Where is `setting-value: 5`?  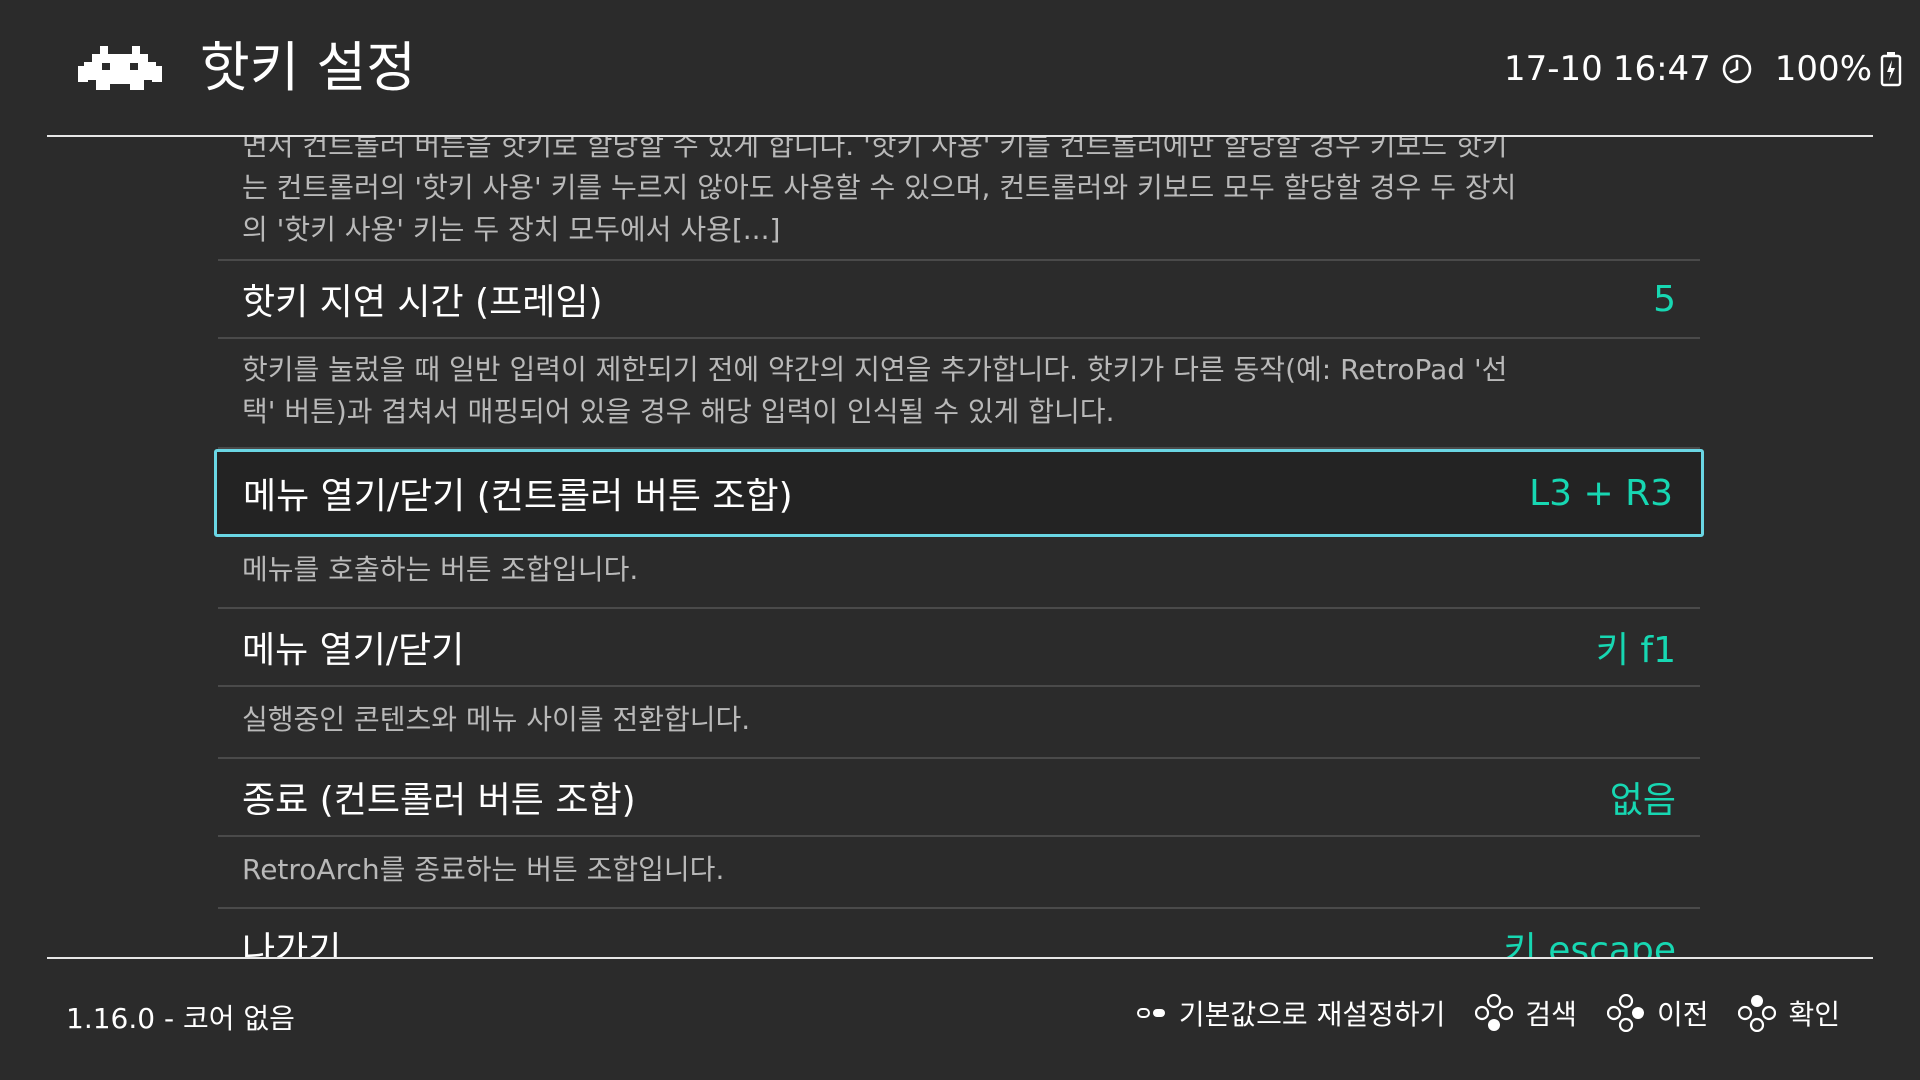
setting-value: 5 is located at coordinates (1664, 299).